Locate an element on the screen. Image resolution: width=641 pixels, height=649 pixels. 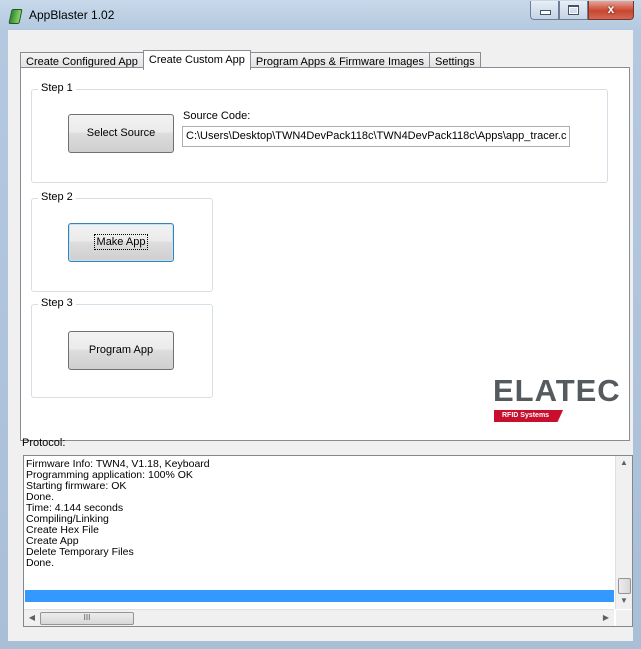
program-app-button: Program App is located at coordinates (121, 350).